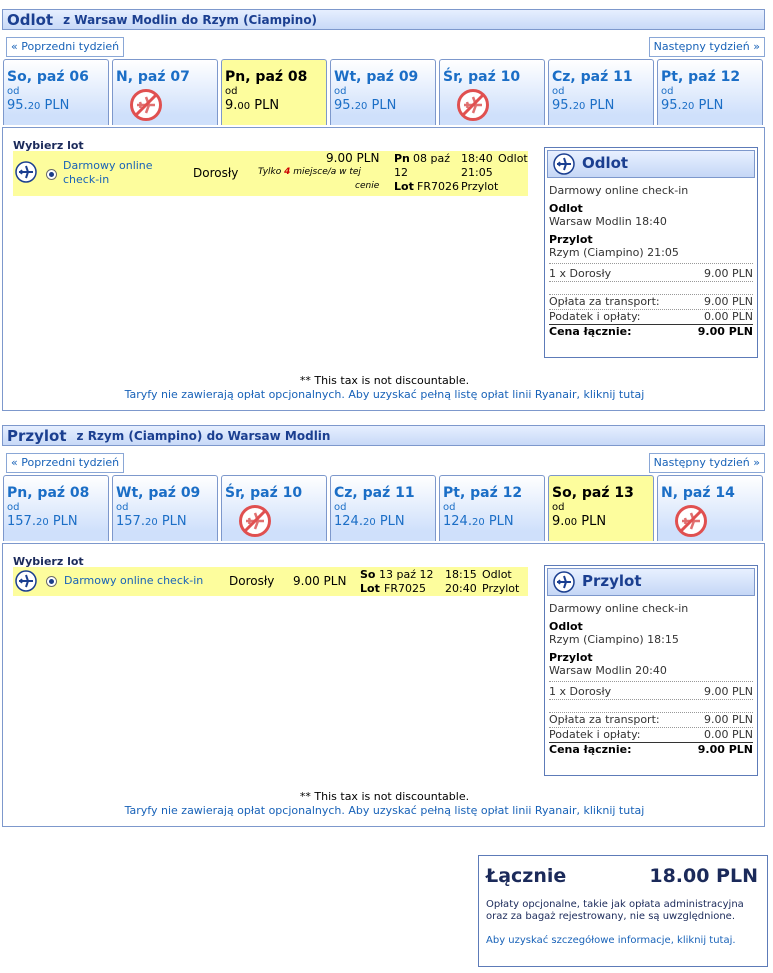 The image size is (773, 973). I want to click on inbound-flight-price: 9.00 PLN, so click(320, 581).